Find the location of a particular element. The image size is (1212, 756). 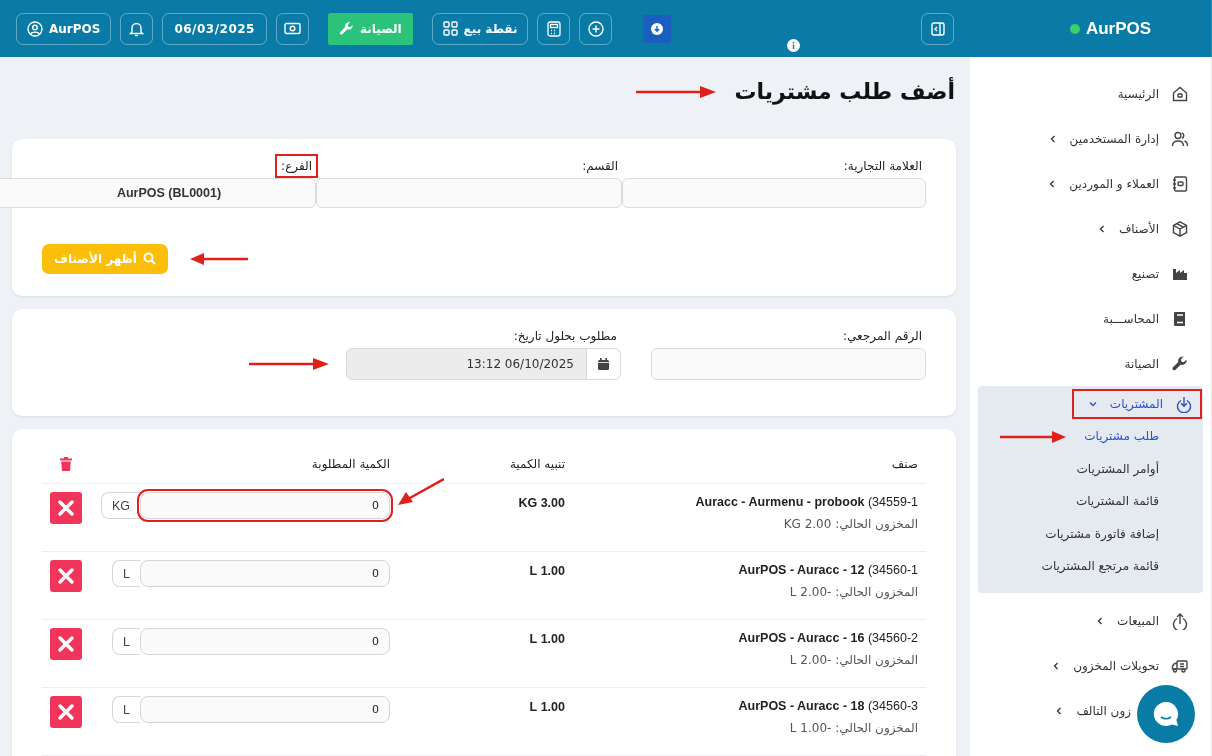

submenu-item: أوامر المشتريات is located at coordinates (1090, 468).